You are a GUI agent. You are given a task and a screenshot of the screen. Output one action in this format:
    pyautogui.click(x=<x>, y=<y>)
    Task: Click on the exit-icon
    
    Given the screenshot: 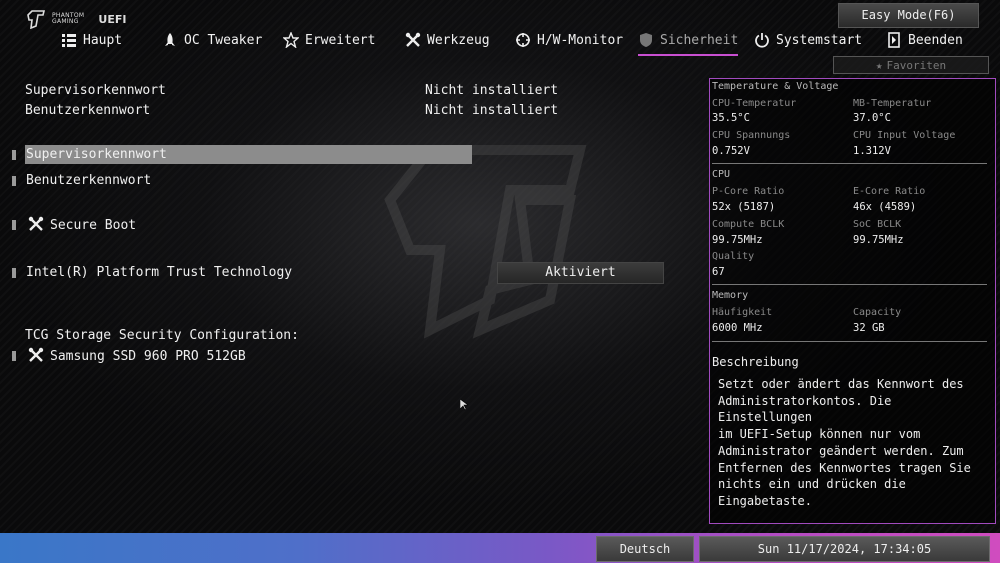 What is the action you would take?
    pyautogui.click(x=894, y=40)
    